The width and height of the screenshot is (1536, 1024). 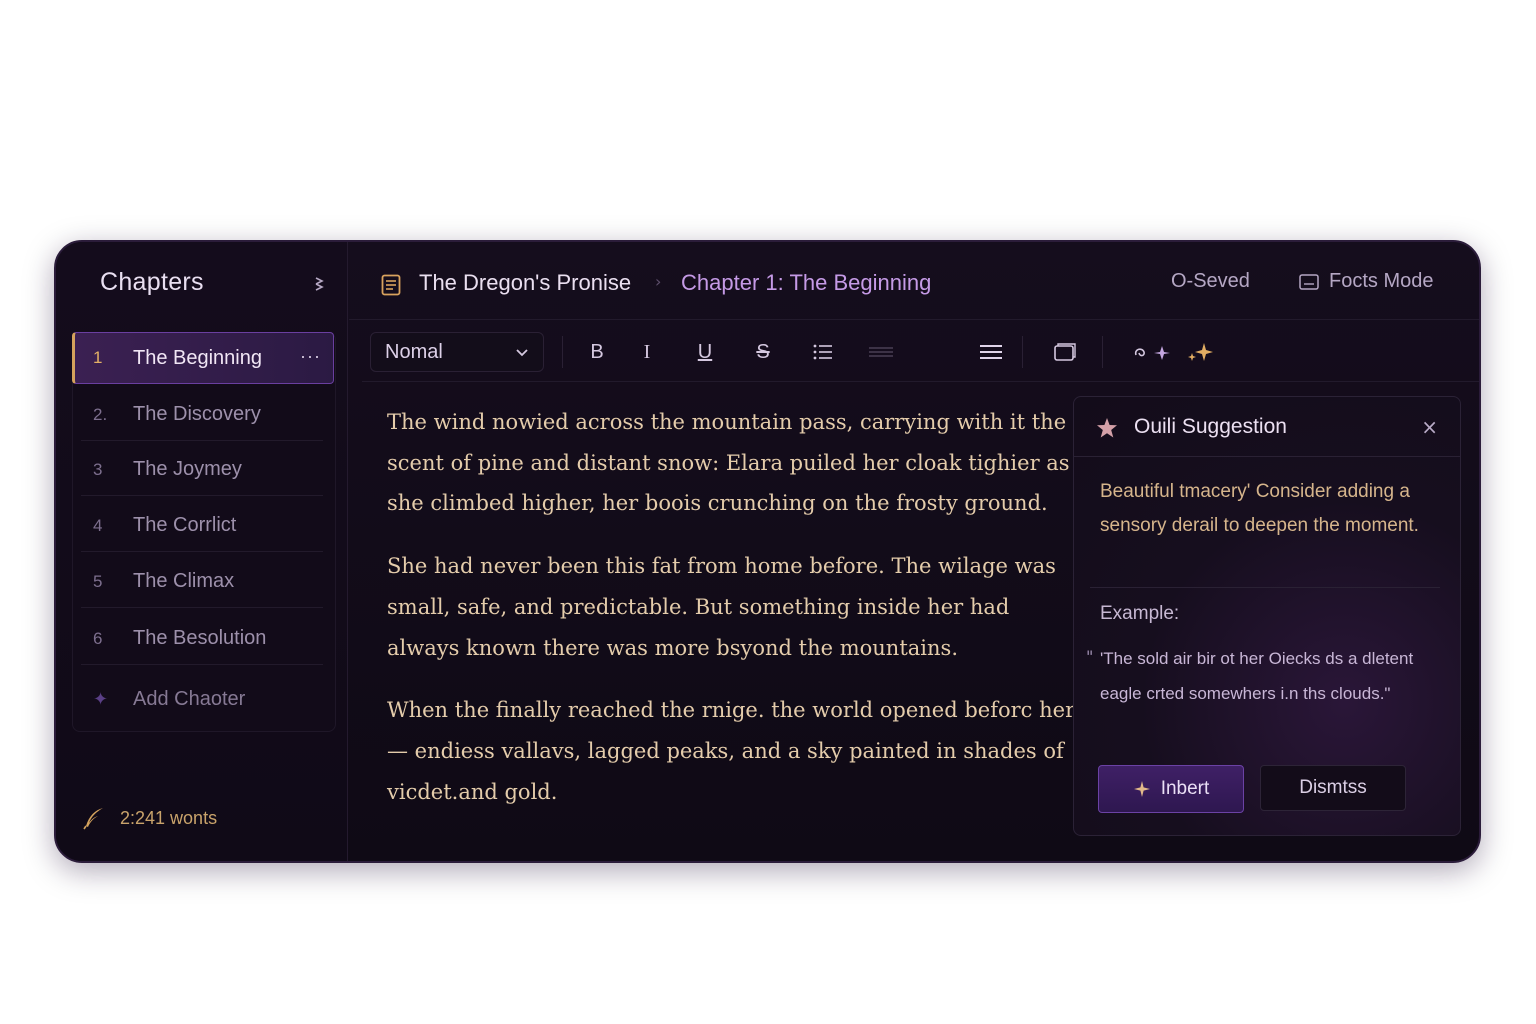 I want to click on align-justify-icon, so click(x=991, y=352).